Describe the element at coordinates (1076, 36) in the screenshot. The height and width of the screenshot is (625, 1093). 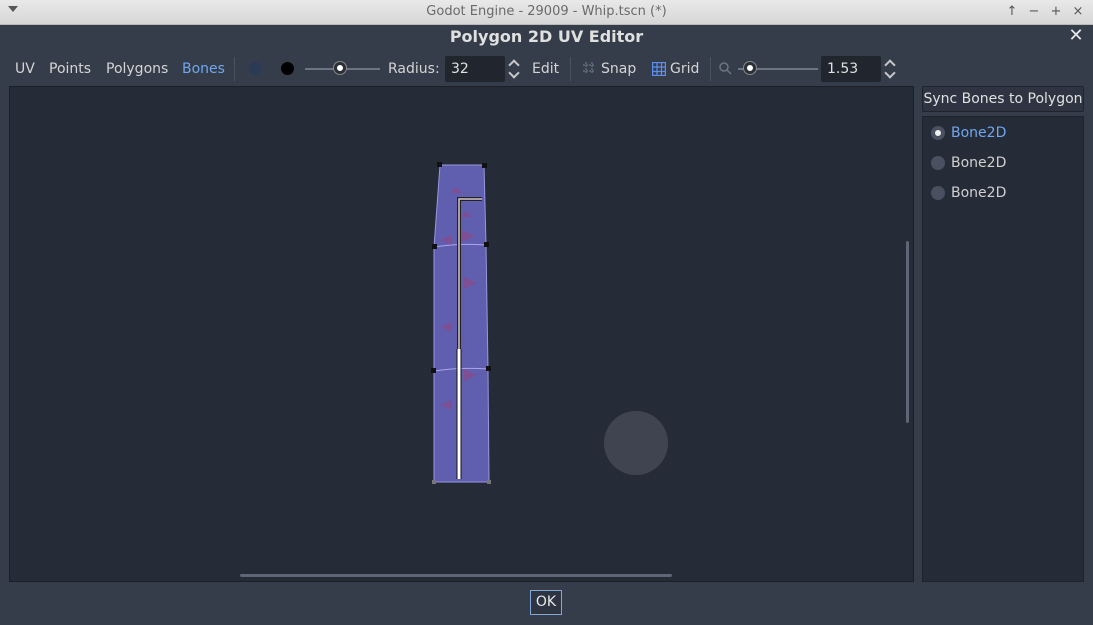
I see `dialog-close-icon: ✕` at that location.